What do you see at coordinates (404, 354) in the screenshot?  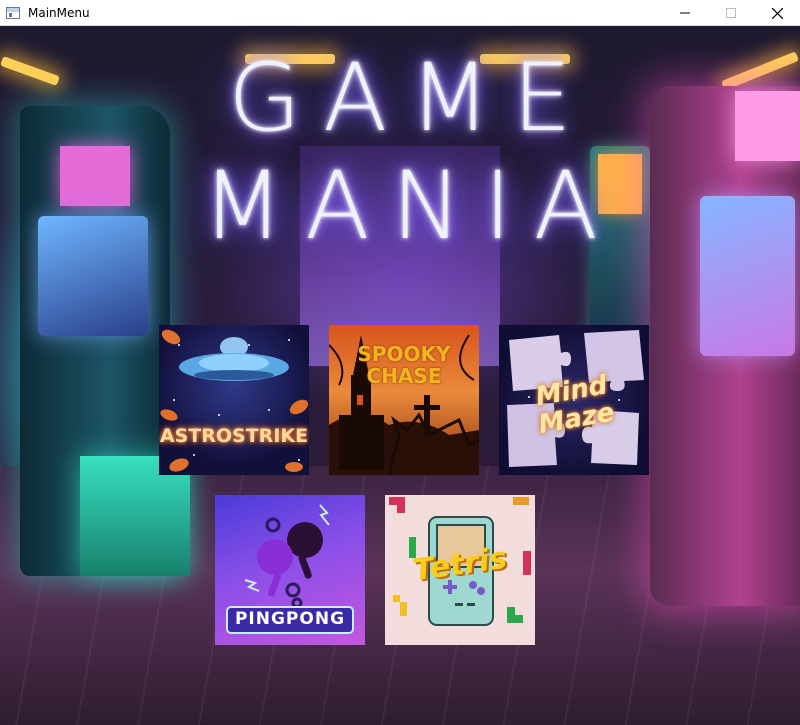 I see `spooky-label-line1: SPOOKY` at bounding box center [404, 354].